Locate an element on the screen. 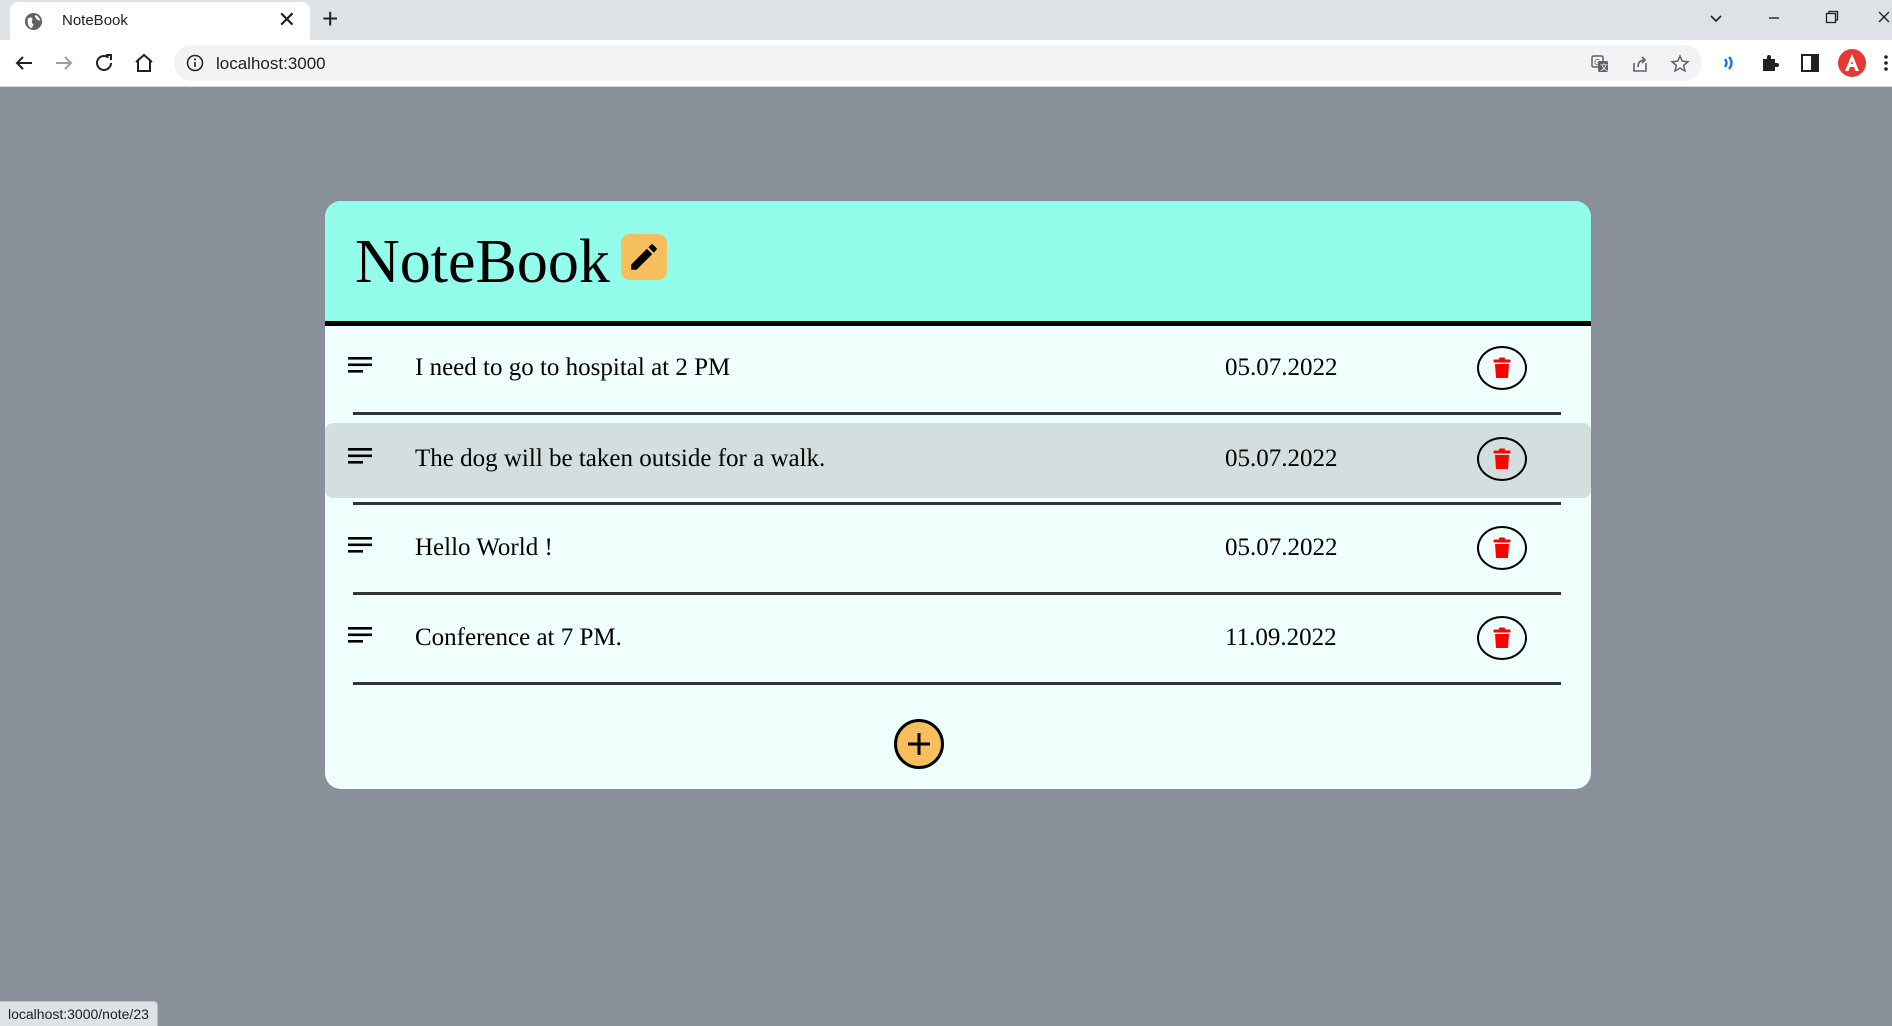 This screenshot has width=1892, height=1026. site-info-icon is located at coordinates (195, 63).